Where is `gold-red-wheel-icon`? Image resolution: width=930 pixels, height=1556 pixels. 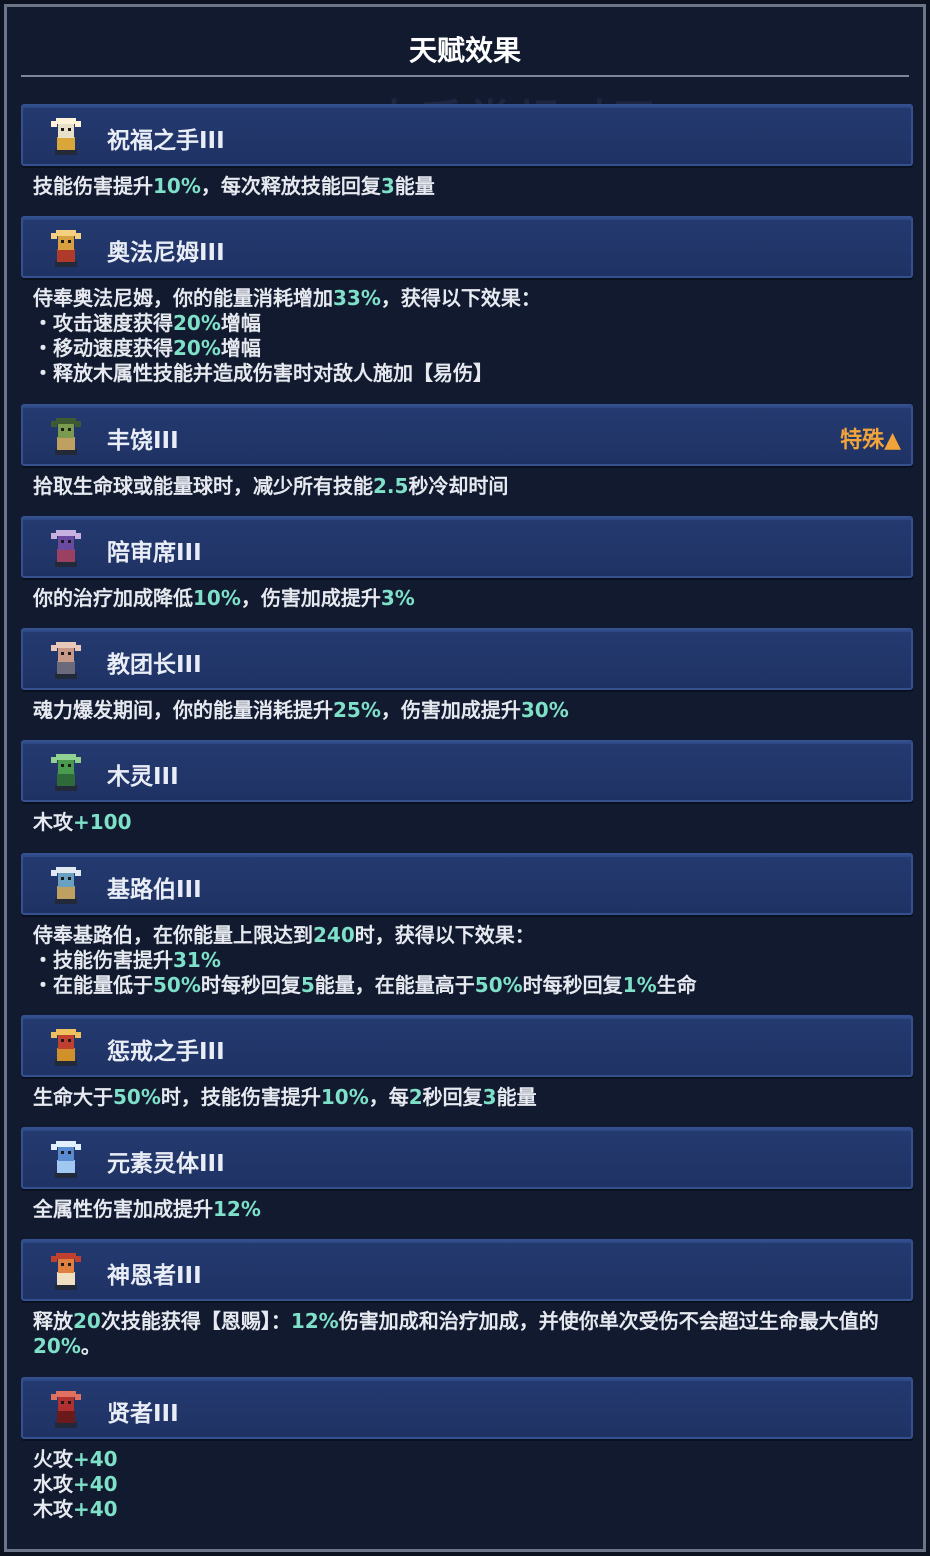
gold-red-wheel-icon is located at coordinates (66, 247).